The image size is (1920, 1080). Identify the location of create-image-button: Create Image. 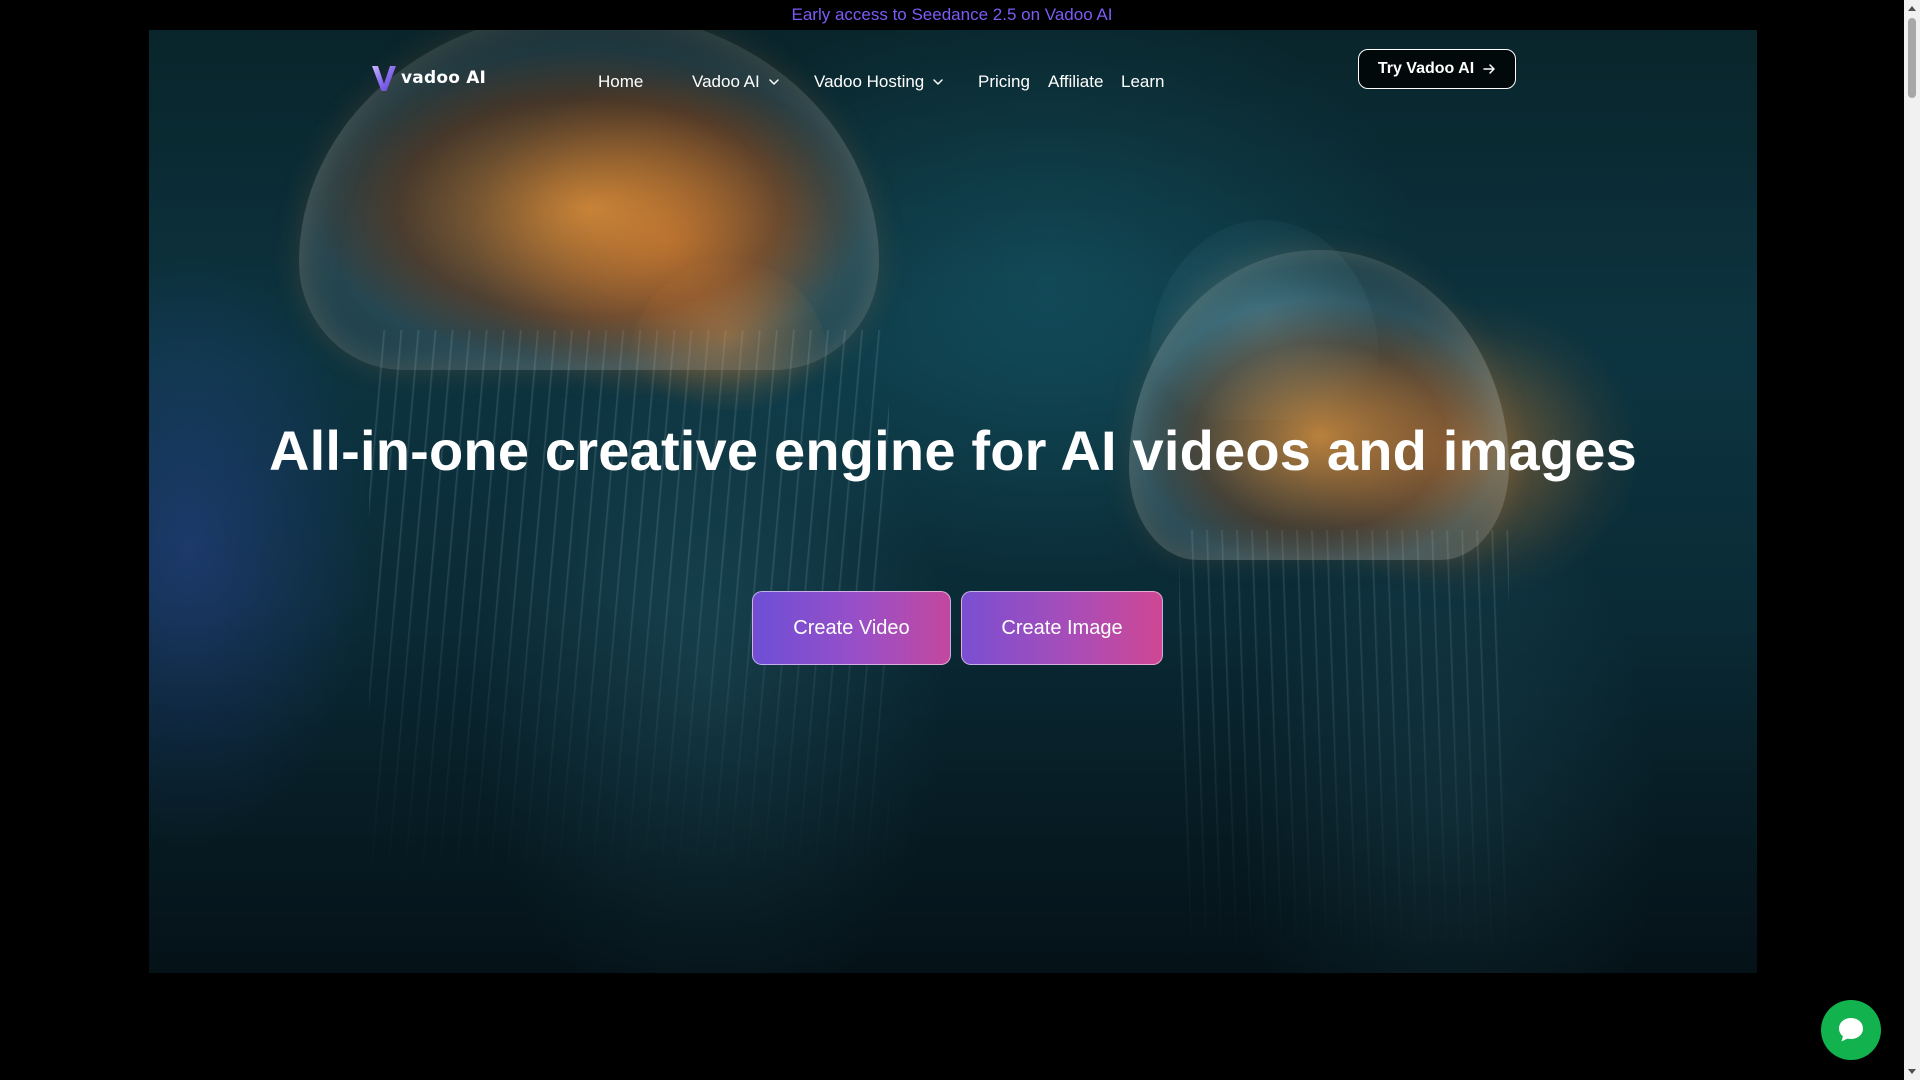
(1062, 628).